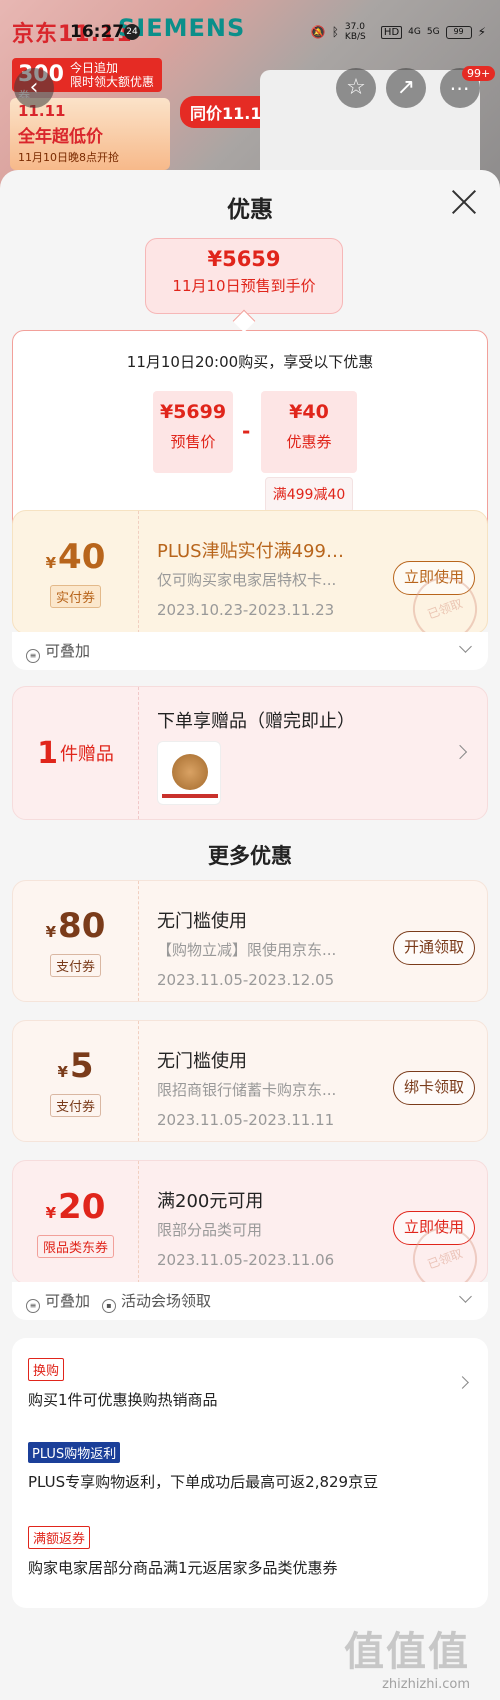  Describe the element at coordinates (75, 1246) in the screenshot. I see `coupon-type-tag: 限品类东券` at that location.